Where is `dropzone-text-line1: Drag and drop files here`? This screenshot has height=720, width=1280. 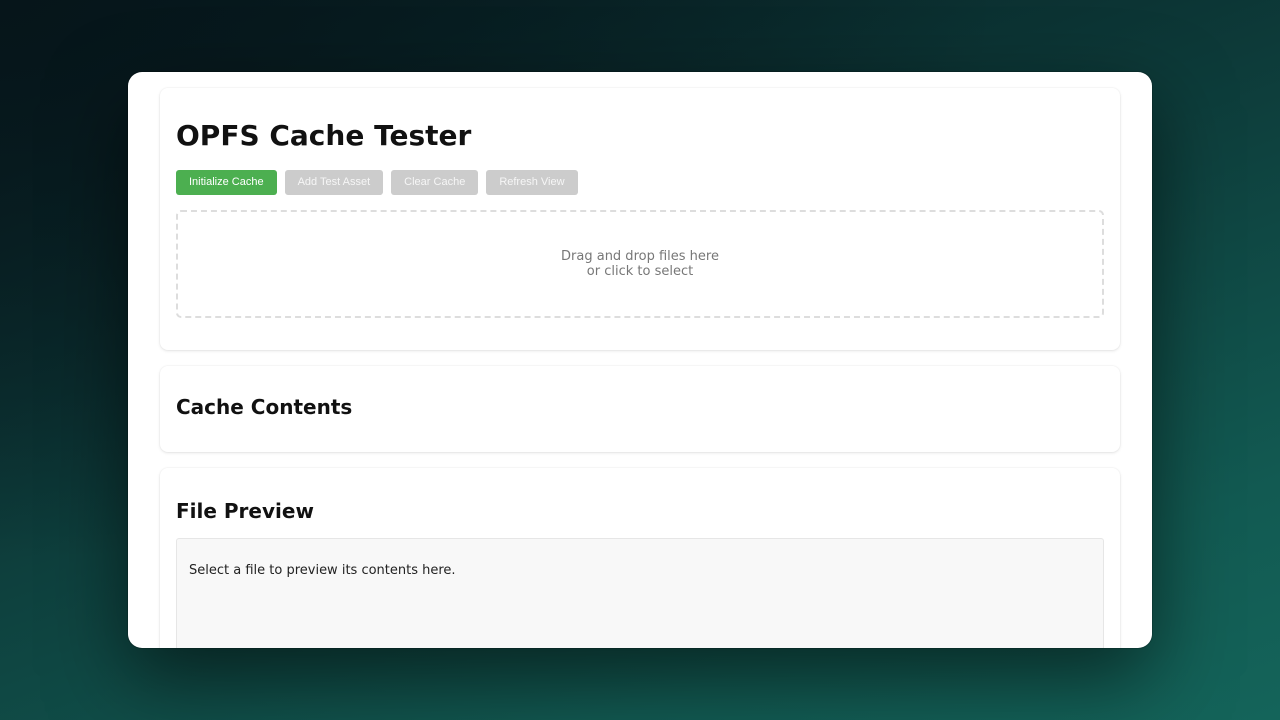 dropzone-text-line1: Drag and drop files here is located at coordinates (640, 256).